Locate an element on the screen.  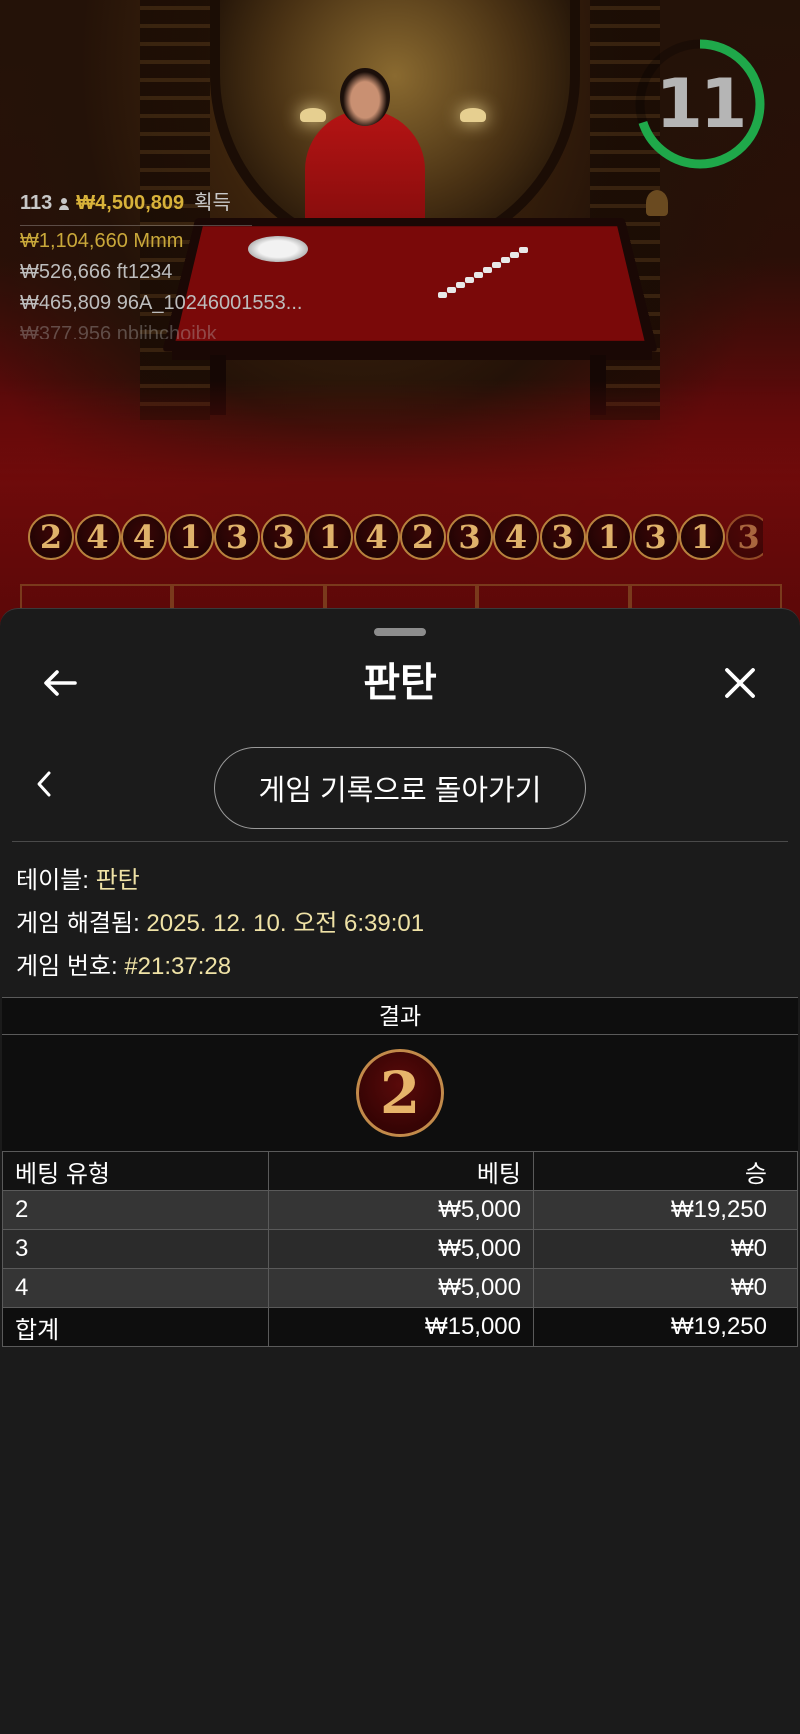
countdown-timer: 11 is located at coordinates (700, 104).